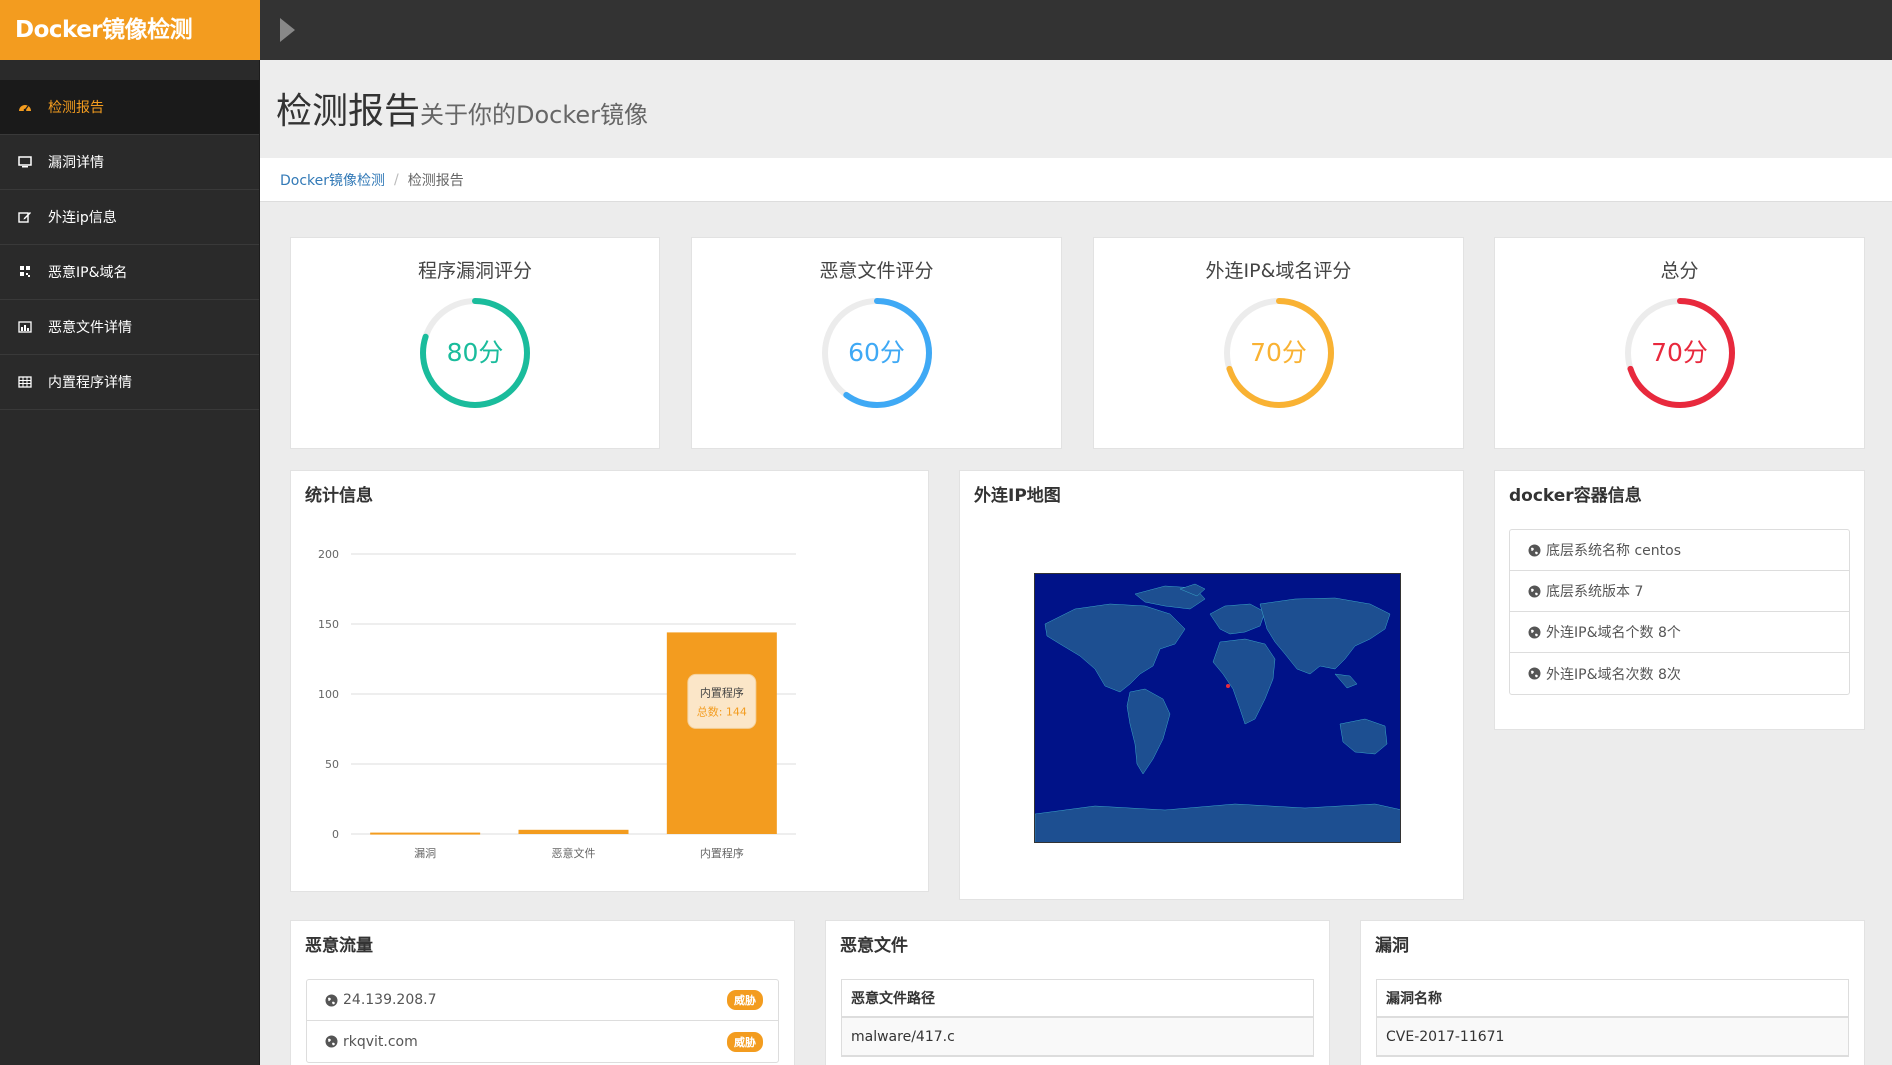  I want to click on list-item: 外连IP&域名个数 8个, so click(1679, 632).